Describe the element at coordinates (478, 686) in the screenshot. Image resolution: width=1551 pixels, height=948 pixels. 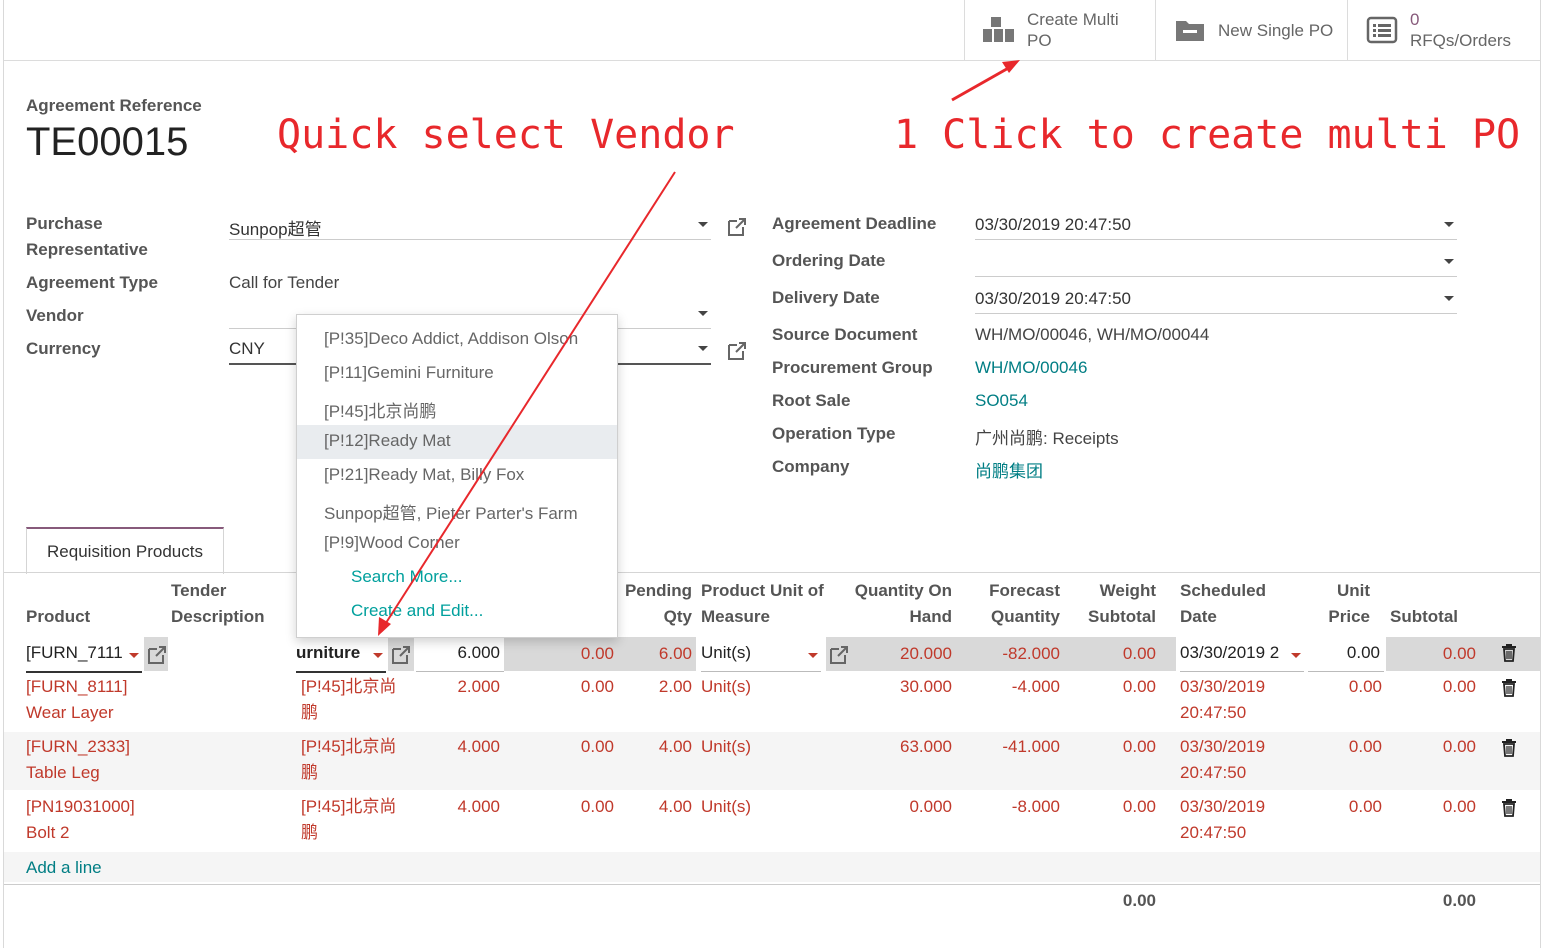
I see `quantity: 2.000` at that location.